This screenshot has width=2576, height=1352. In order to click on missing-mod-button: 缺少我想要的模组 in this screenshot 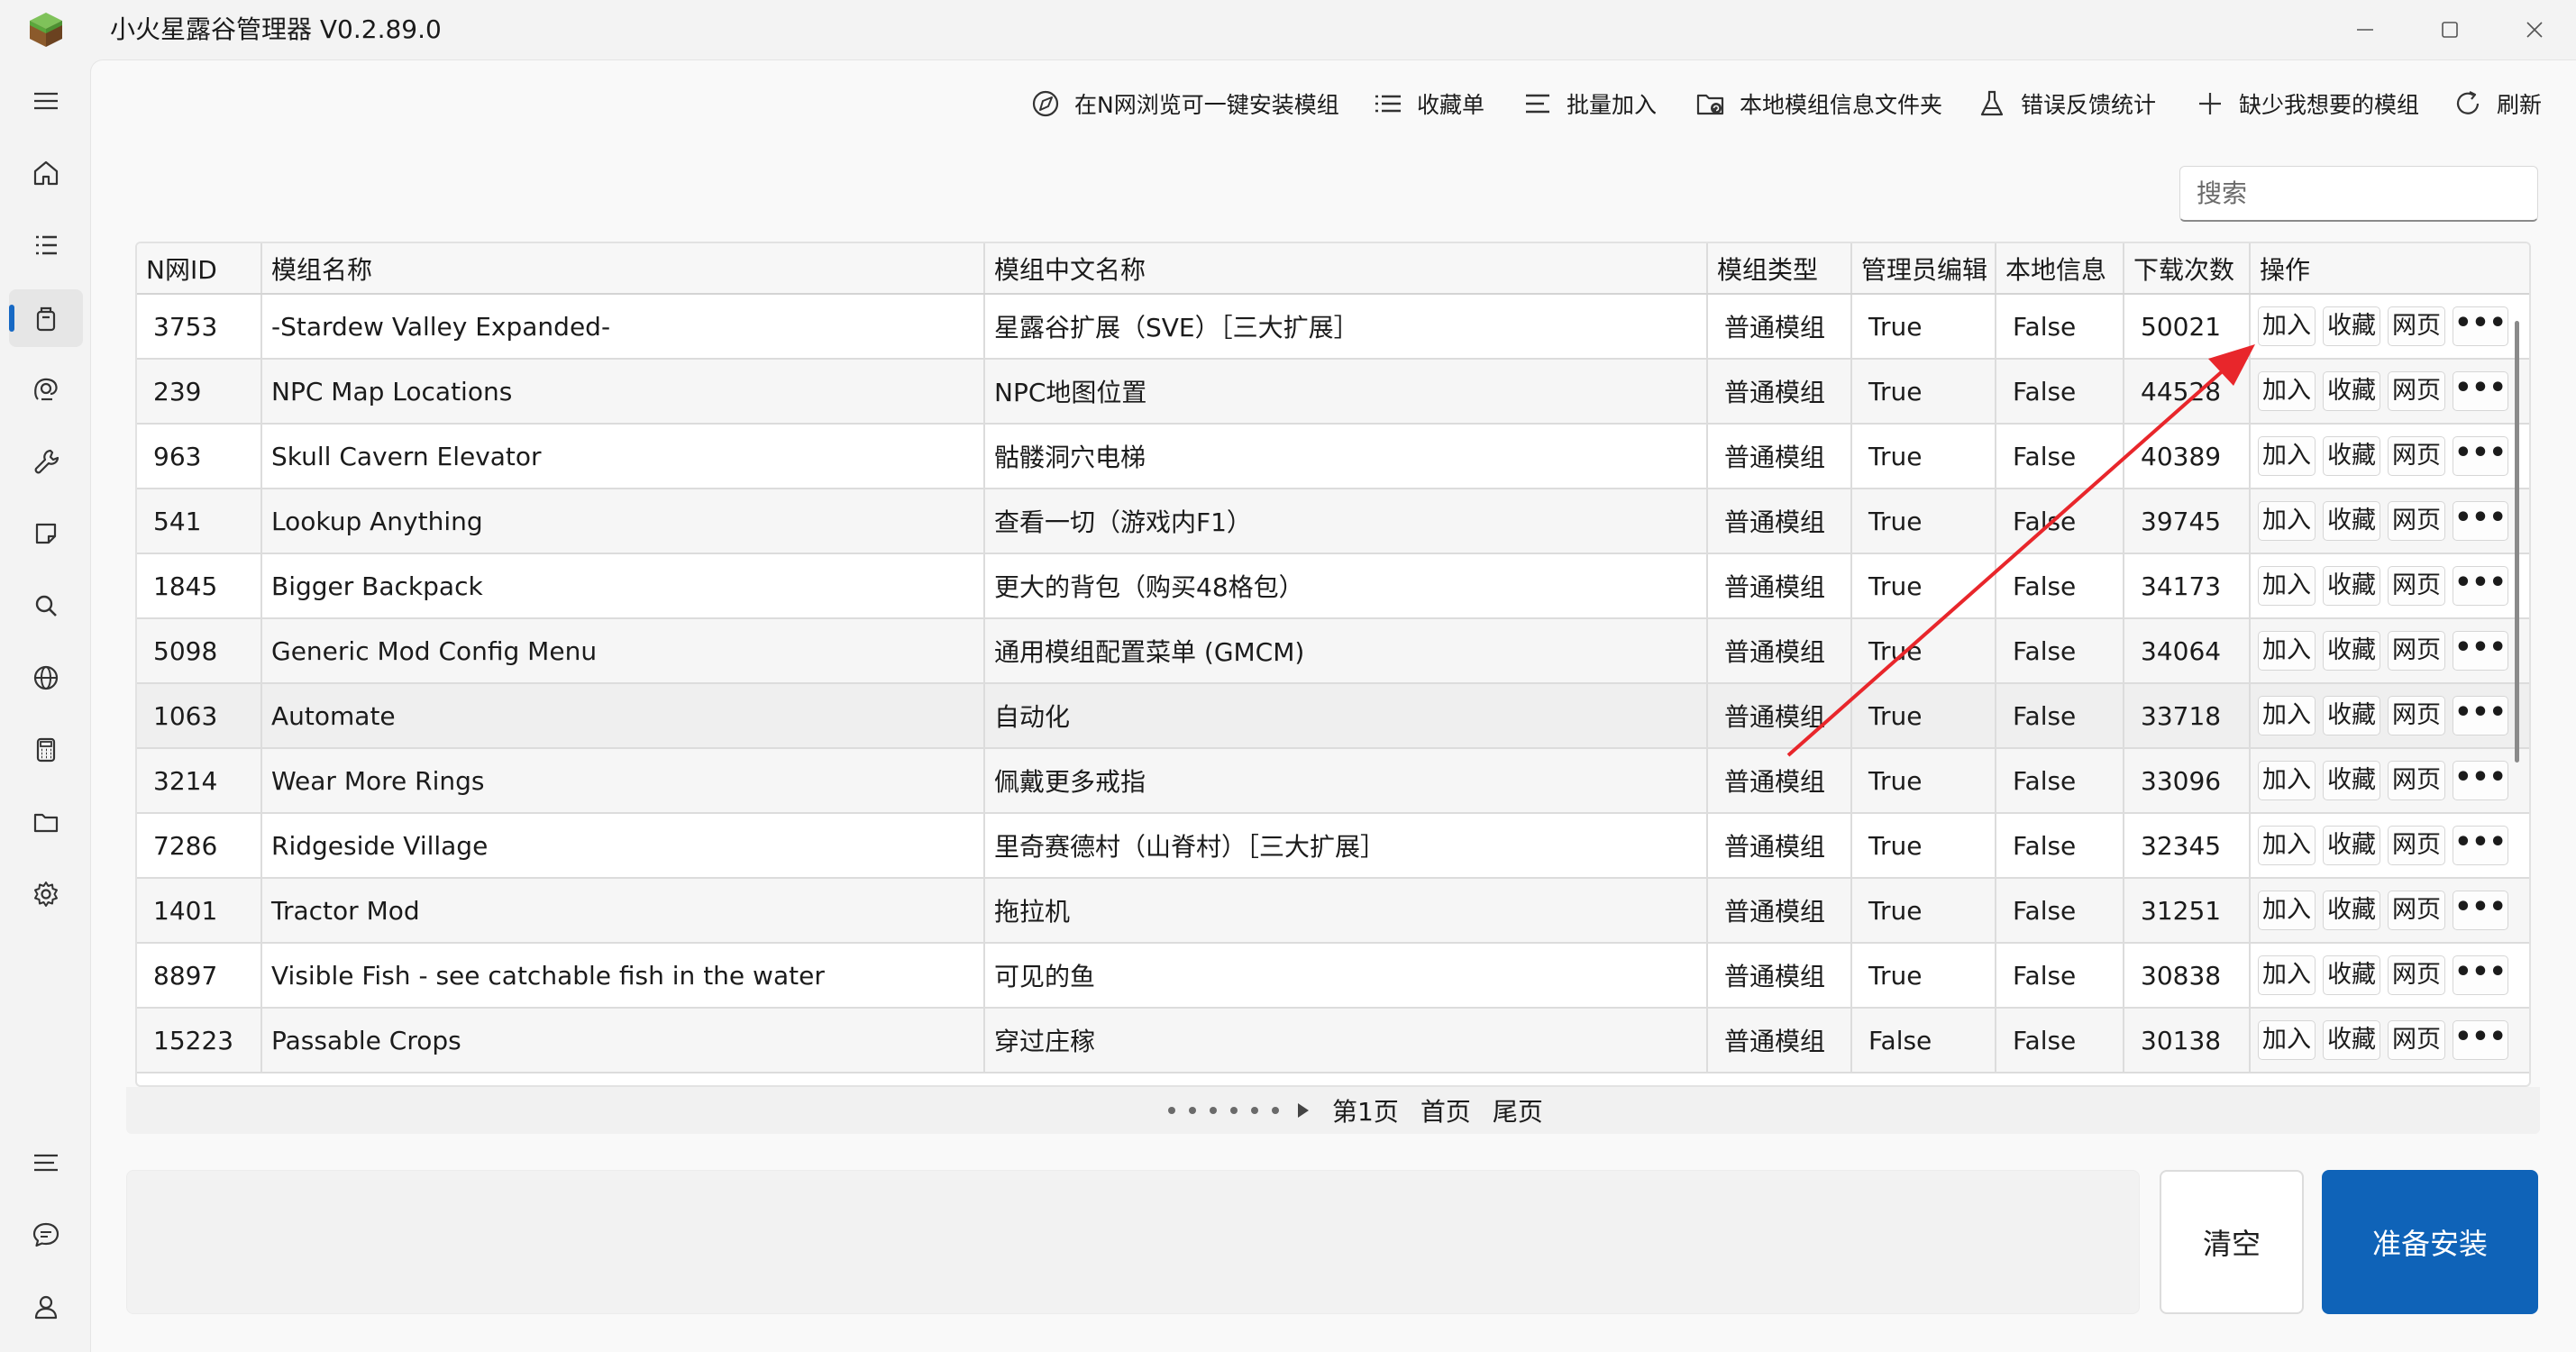, I will do `click(2306, 103)`.